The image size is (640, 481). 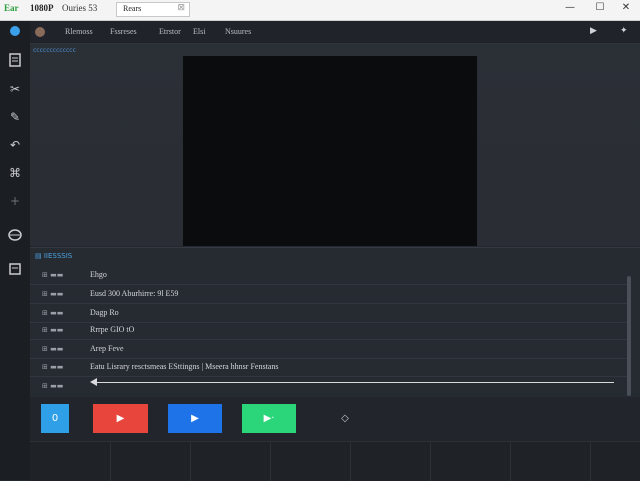 I want to click on row-text: Ehgo, so click(x=98, y=274).